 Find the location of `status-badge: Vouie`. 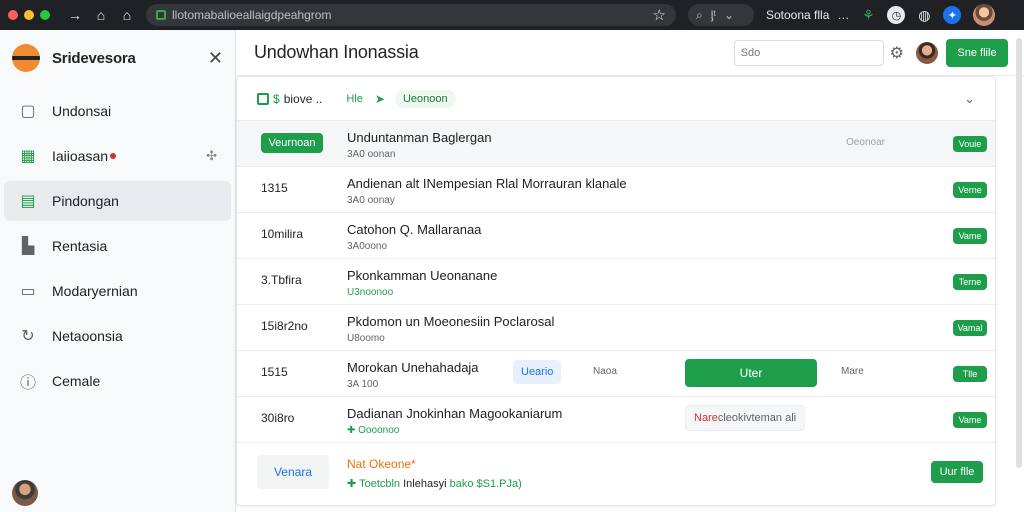

status-badge: Vouie is located at coordinates (970, 144).